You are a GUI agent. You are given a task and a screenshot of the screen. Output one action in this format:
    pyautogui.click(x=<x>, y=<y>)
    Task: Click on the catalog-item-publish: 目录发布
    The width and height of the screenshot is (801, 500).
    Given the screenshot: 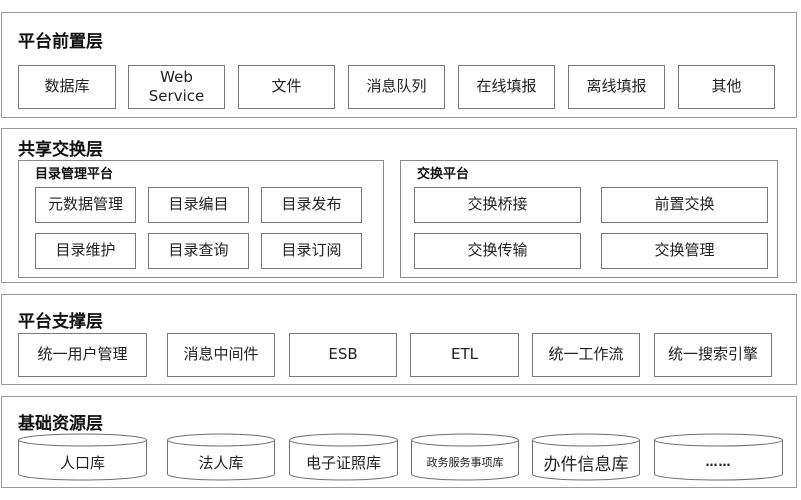 What is the action you would take?
    pyautogui.click(x=311, y=205)
    